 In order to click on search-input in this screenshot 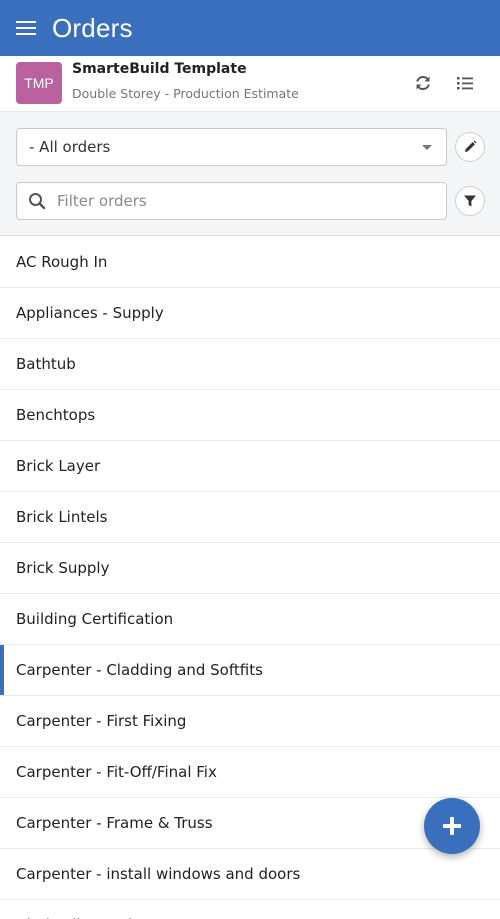, I will do `click(247, 201)`.